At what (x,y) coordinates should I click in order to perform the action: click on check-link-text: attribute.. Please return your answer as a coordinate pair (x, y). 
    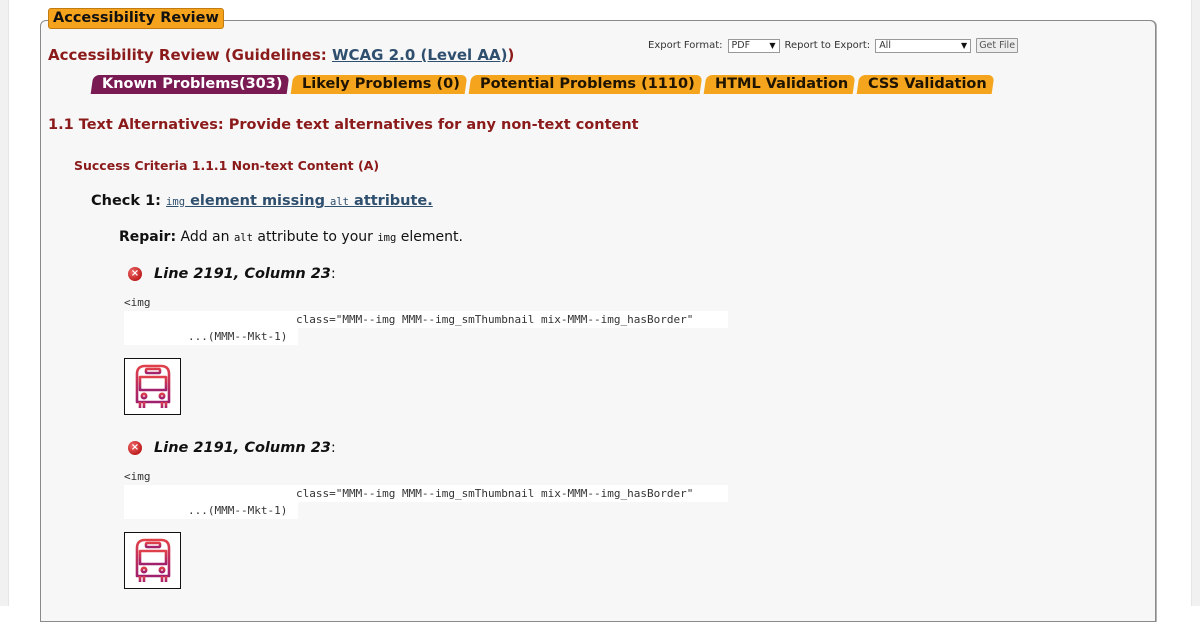
    Looking at the image, I should click on (390, 201).